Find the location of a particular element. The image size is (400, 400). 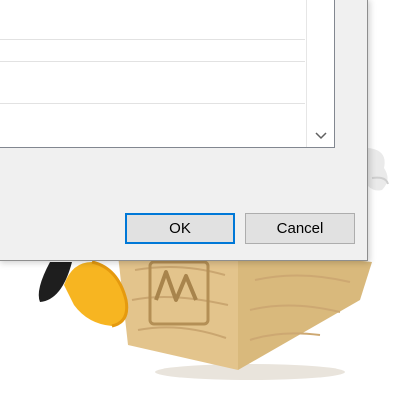

ok-button: OK is located at coordinates (180, 228).